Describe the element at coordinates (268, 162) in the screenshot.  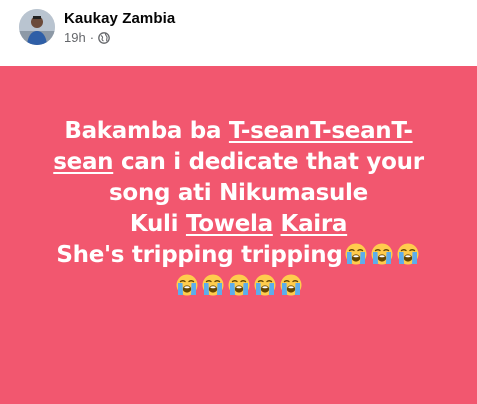
I see `banner-text-segment: can i dedicate that your` at that location.